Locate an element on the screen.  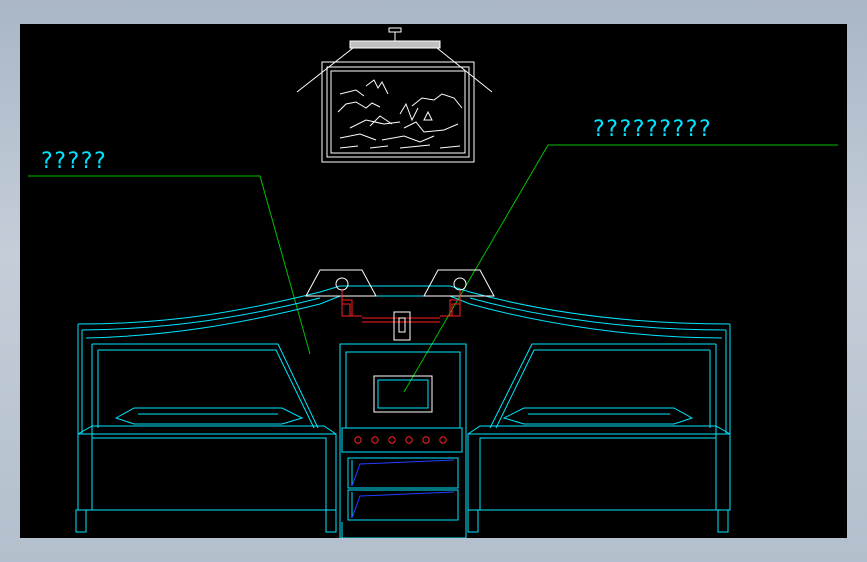
pillow-left is located at coordinates (209, 416).